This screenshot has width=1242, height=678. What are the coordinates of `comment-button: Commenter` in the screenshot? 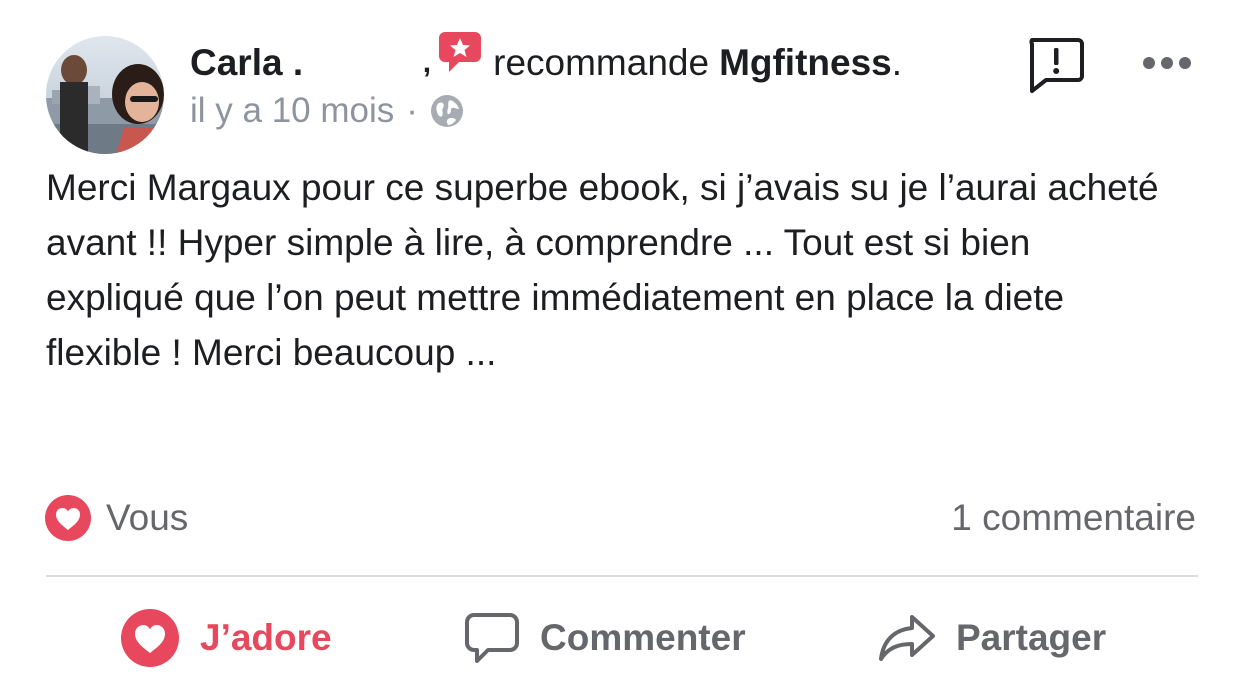 It's located at (605, 638).